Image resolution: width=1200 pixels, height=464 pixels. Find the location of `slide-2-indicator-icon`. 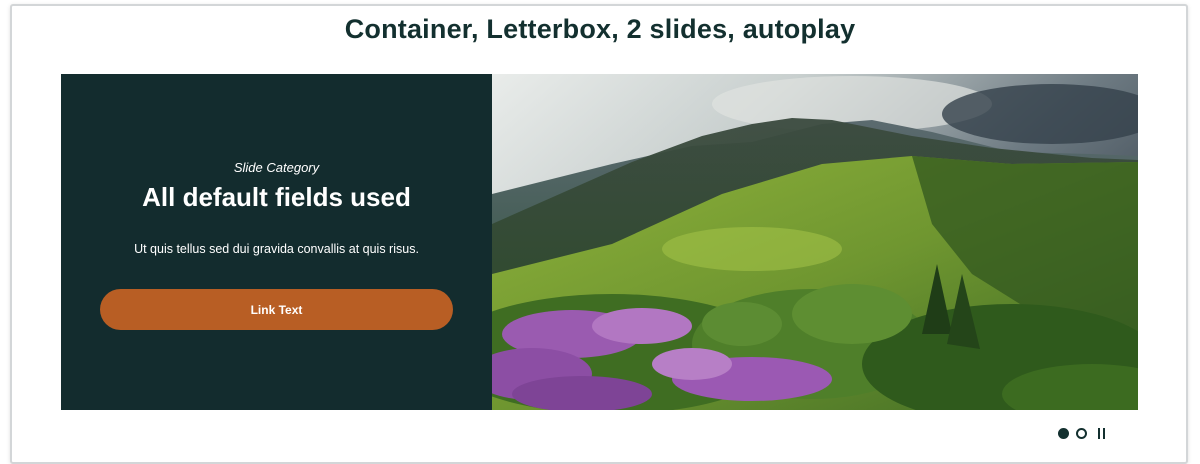

slide-2-indicator-icon is located at coordinates (1081, 433).